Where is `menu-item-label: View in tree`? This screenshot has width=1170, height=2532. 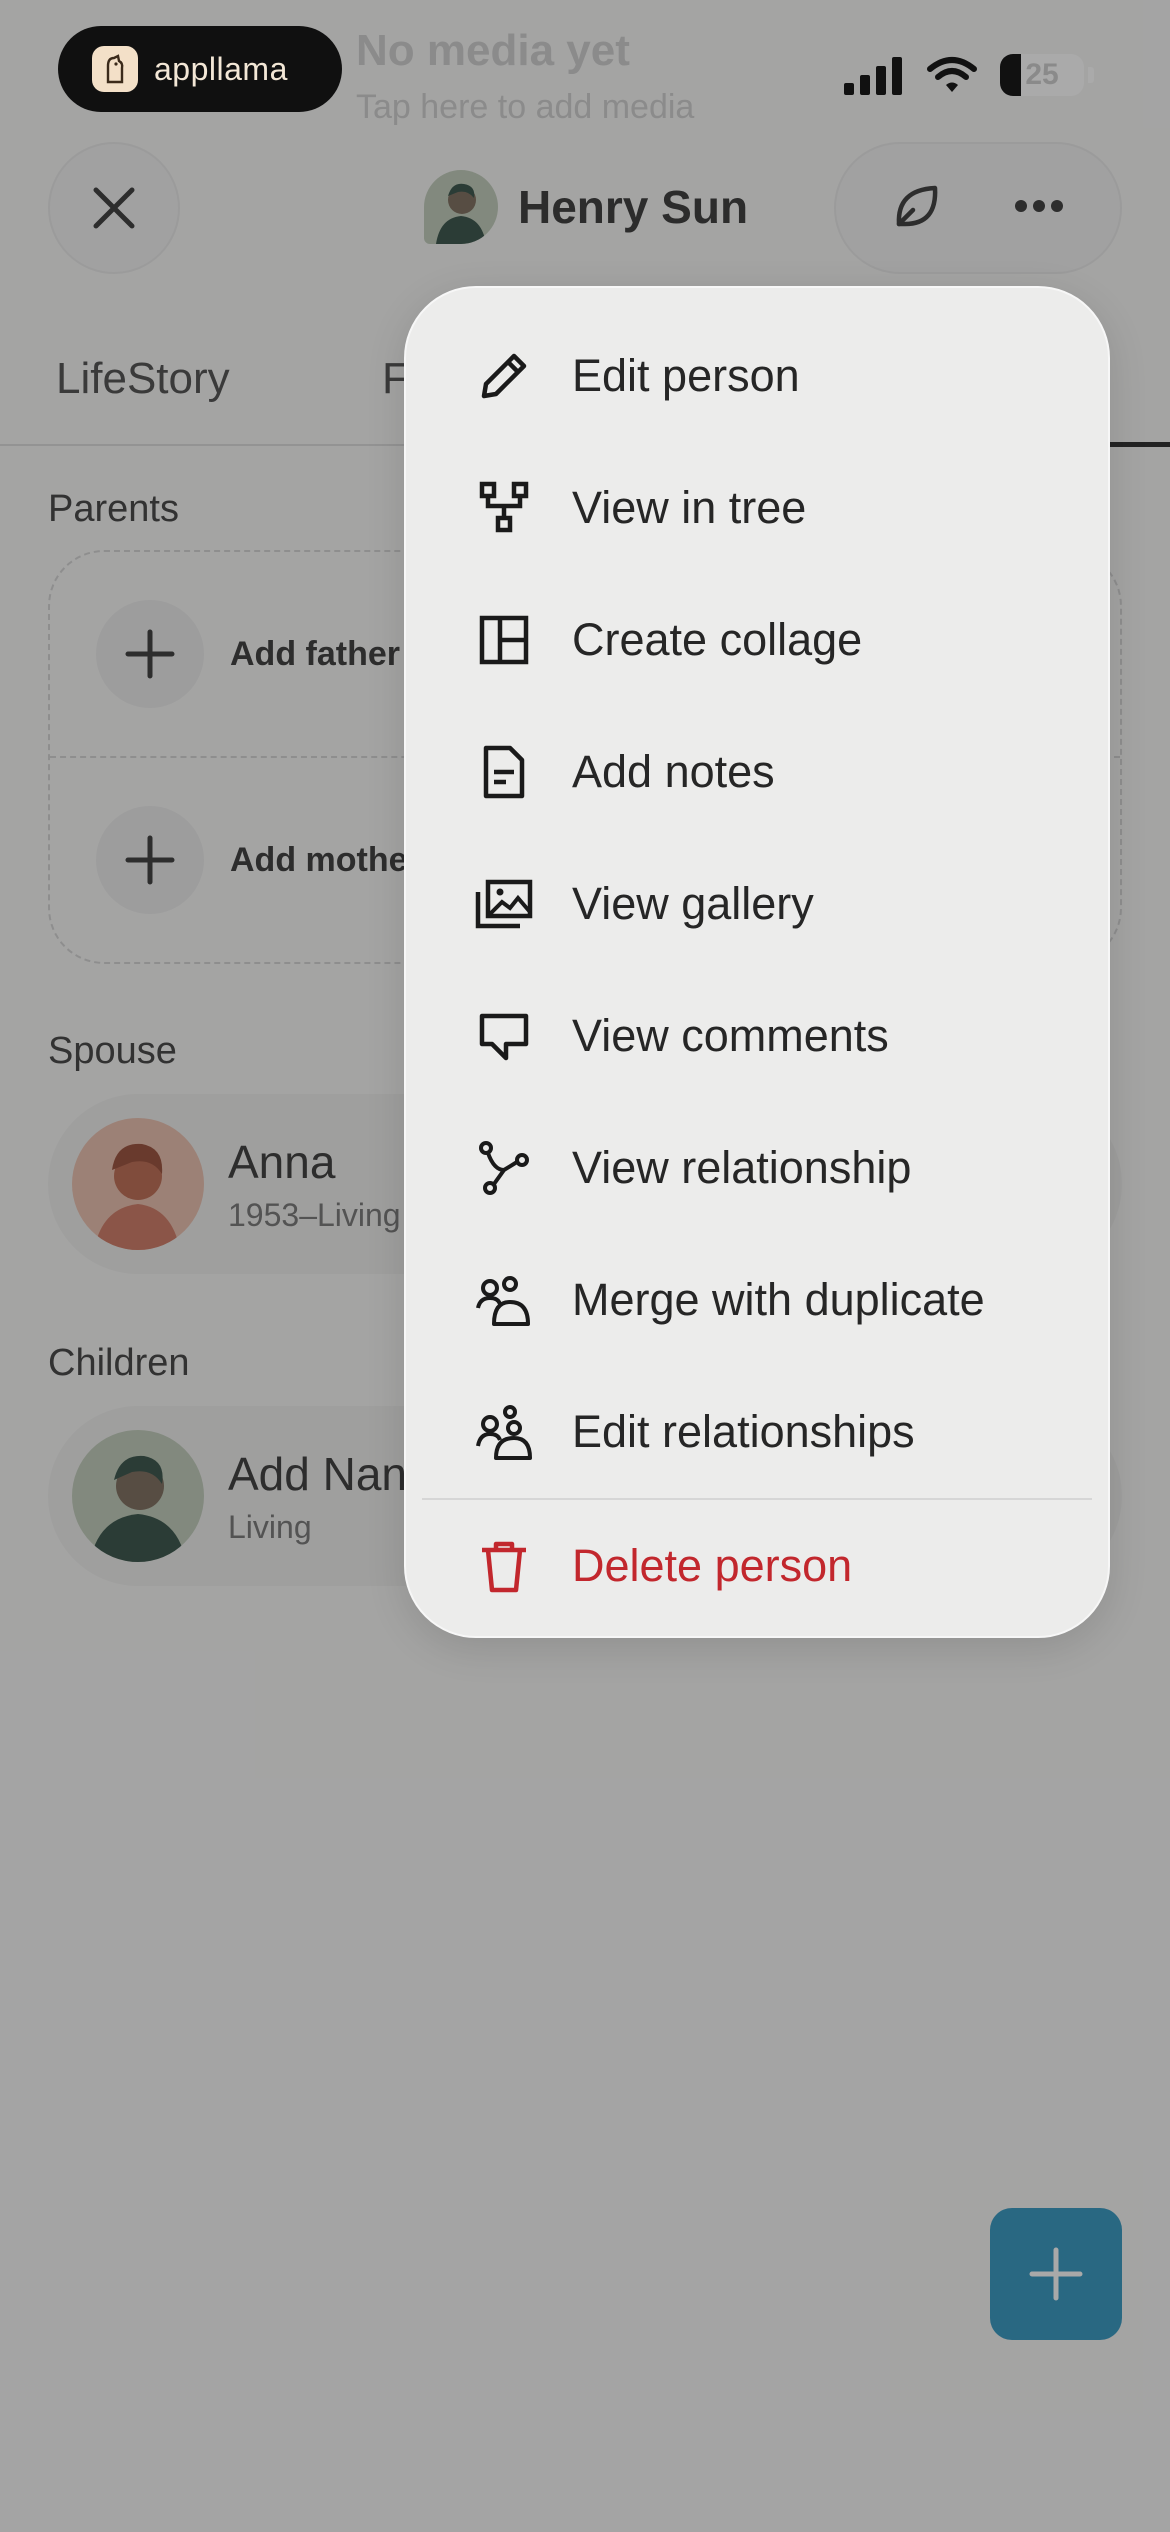
menu-item-label: View in tree is located at coordinates (689, 507).